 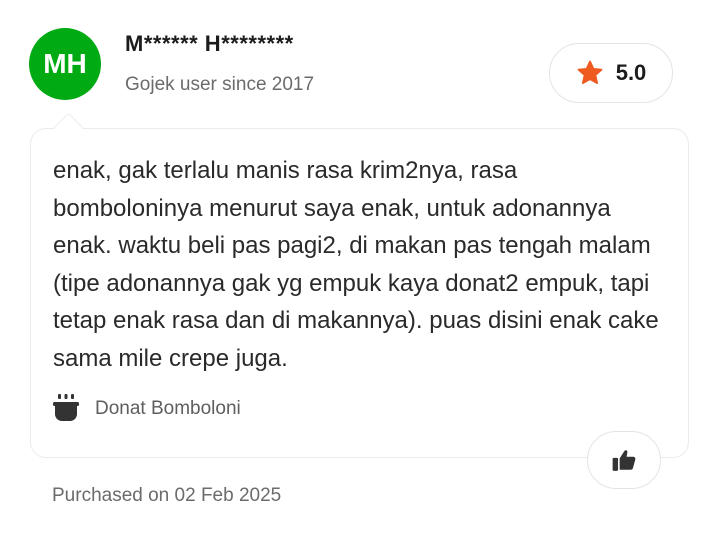 What do you see at coordinates (168, 408) in the screenshot?
I see `dish-name: Donat Bomboloni` at bounding box center [168, 408].